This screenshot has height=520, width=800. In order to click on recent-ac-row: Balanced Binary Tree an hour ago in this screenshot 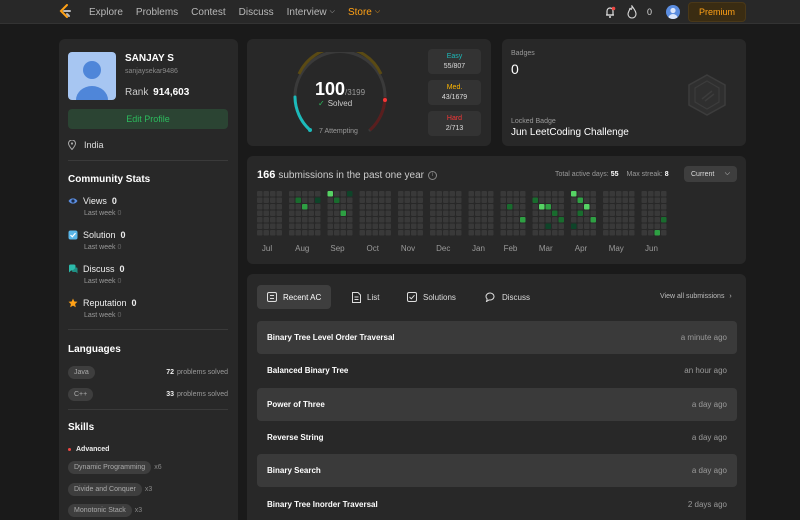, I will do `click(497, 370)`.